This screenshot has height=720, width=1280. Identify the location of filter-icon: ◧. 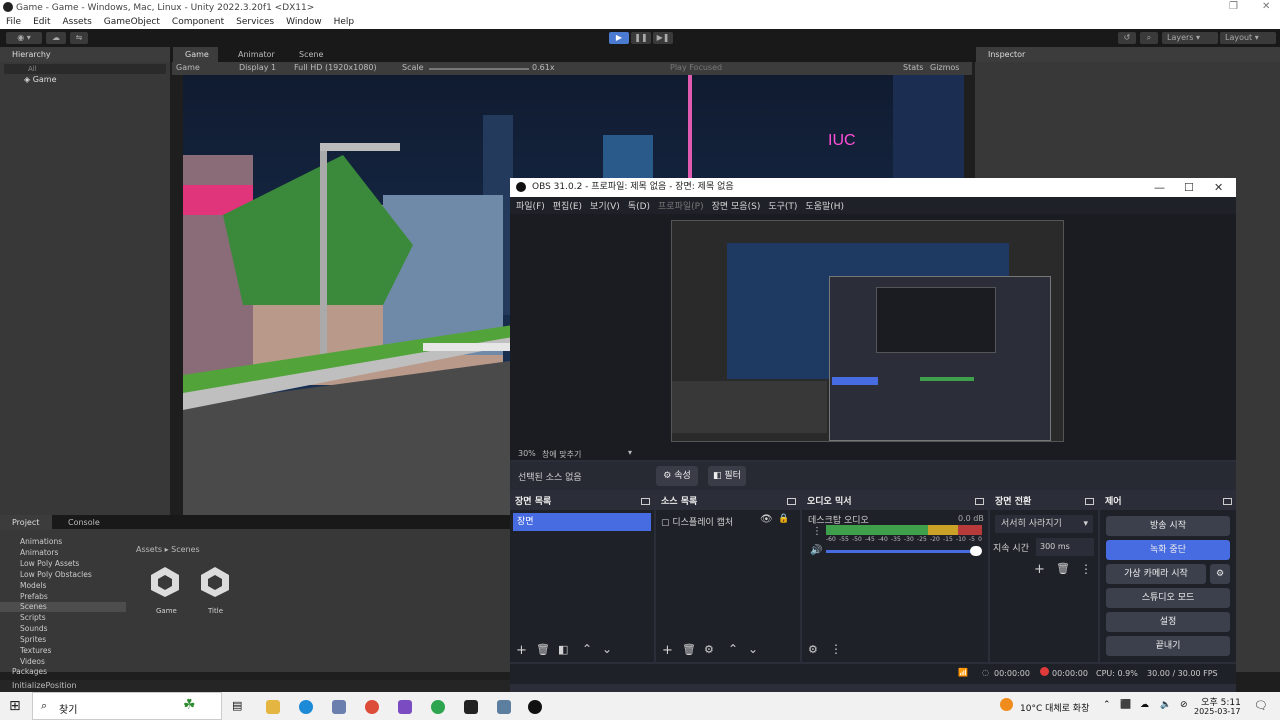
(563, 649).